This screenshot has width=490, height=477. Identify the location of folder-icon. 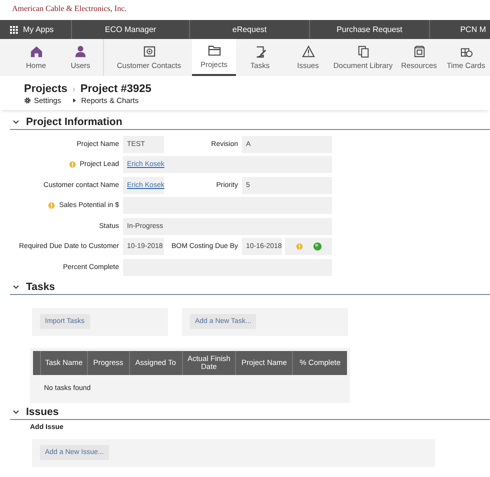
(214, 50).